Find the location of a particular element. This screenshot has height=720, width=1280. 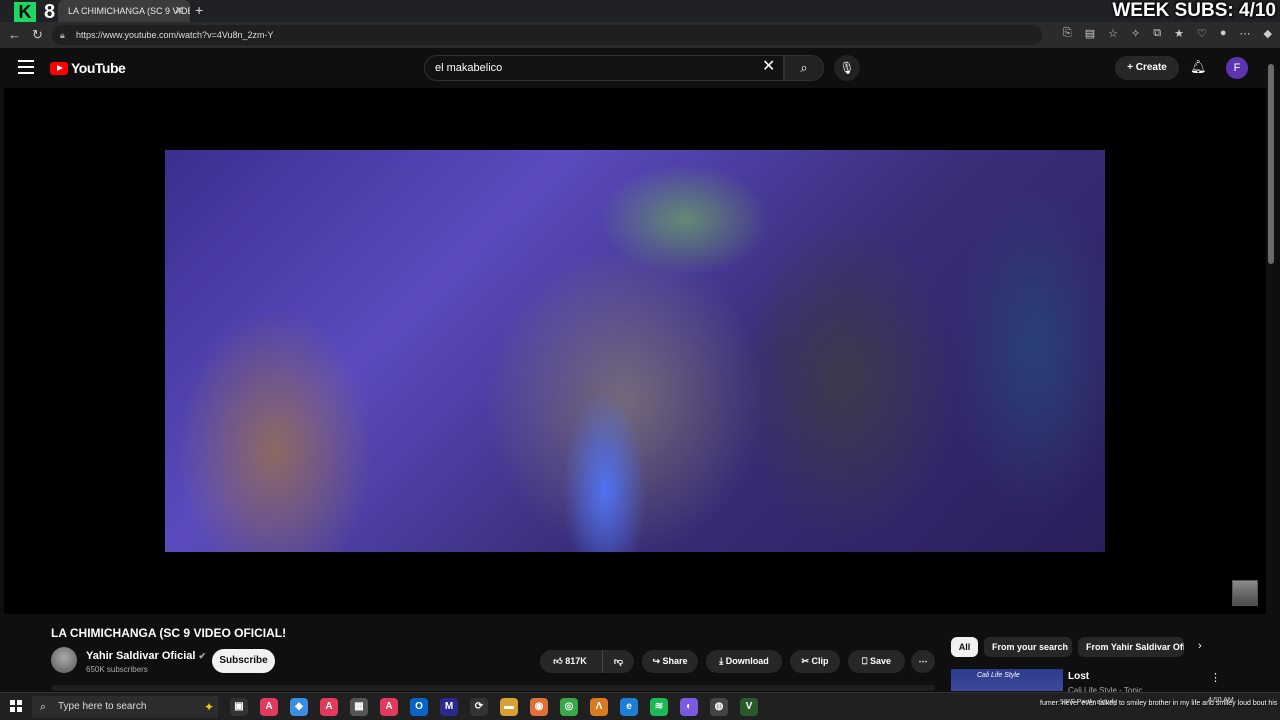

mic-icon: 🎙︎ is located at coordinates (847, 68).